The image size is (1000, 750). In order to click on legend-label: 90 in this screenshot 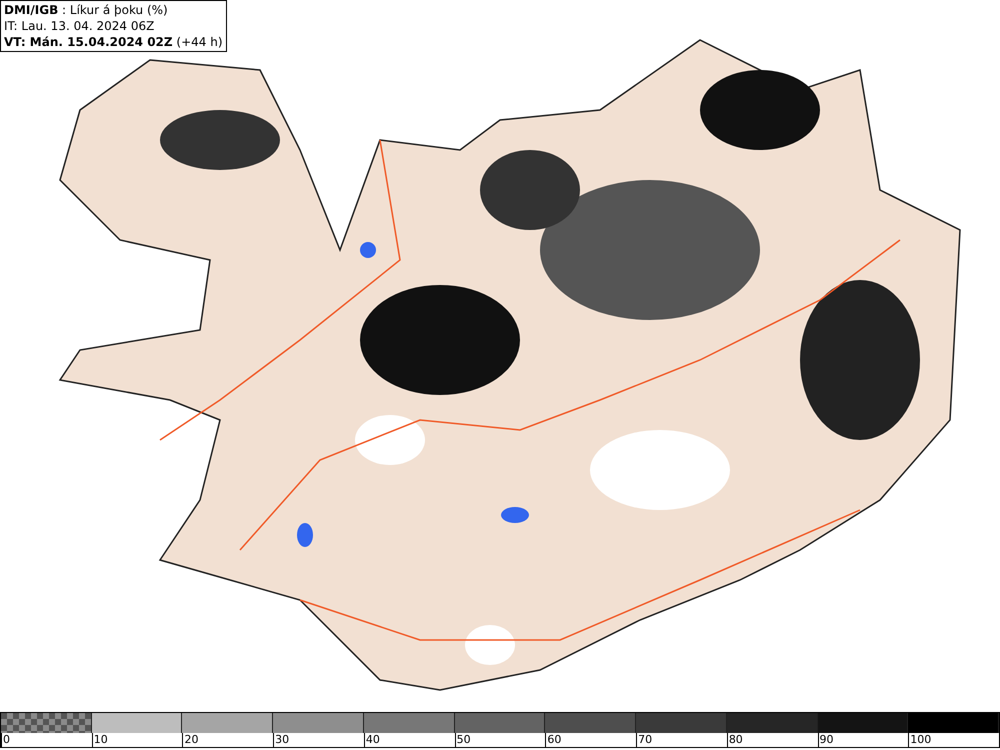, I will do `click(826, 740)`.